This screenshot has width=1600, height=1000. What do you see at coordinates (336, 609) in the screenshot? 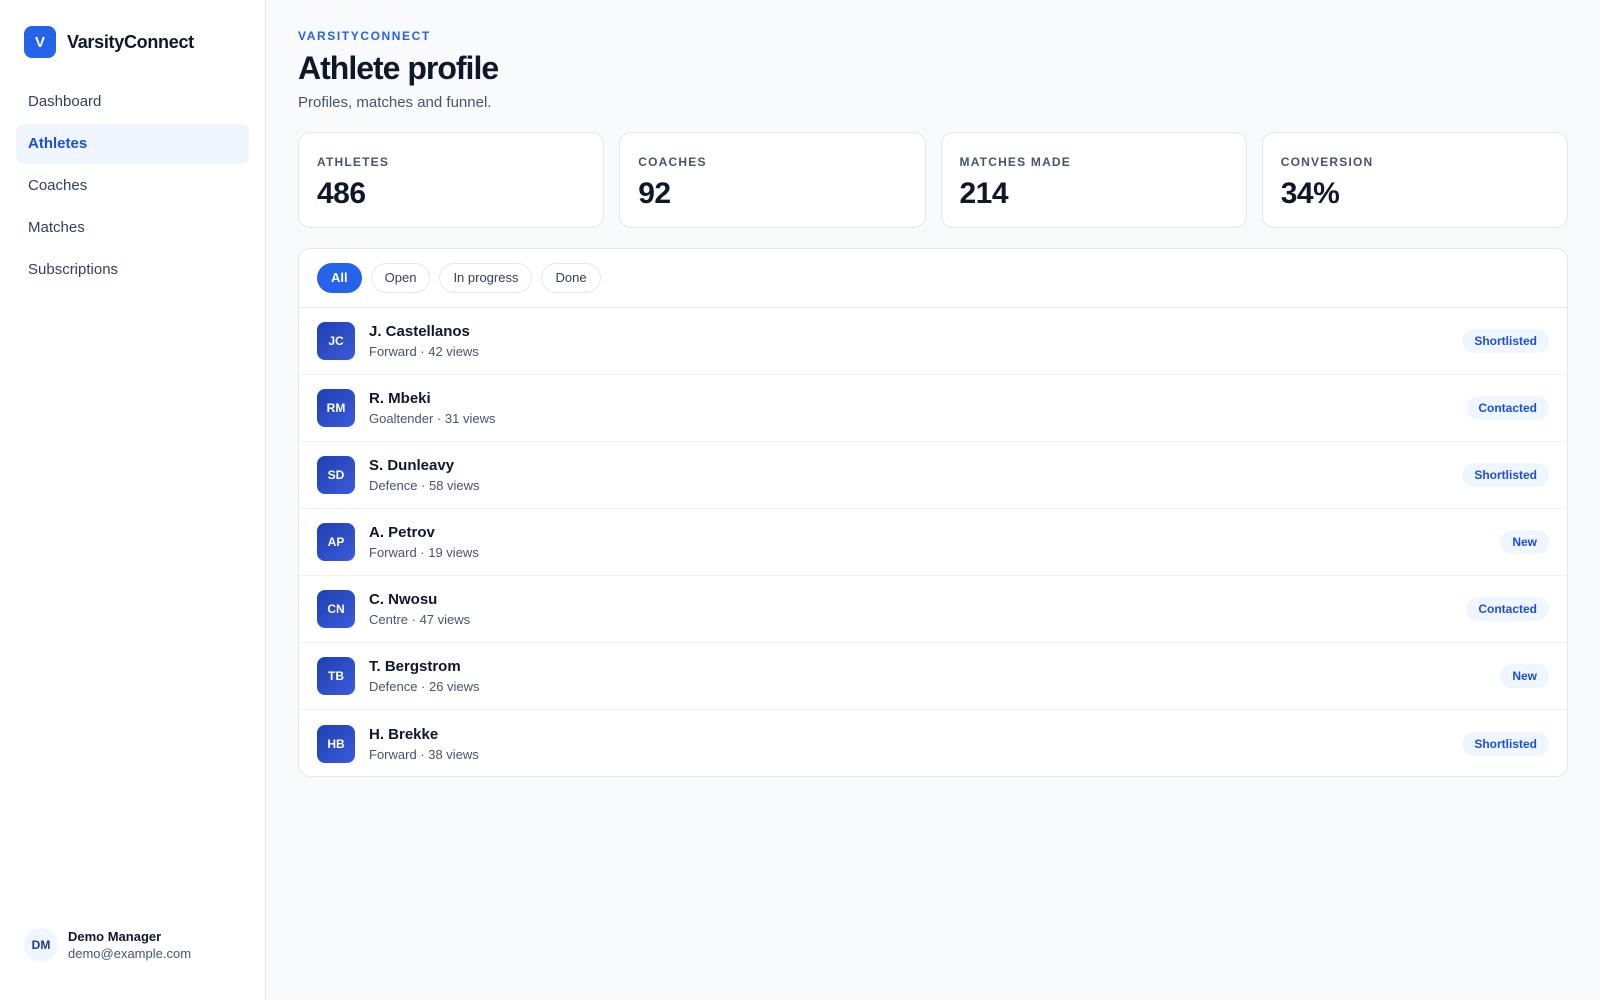
I see `avatar: CN` at bounding box center [336, 609].